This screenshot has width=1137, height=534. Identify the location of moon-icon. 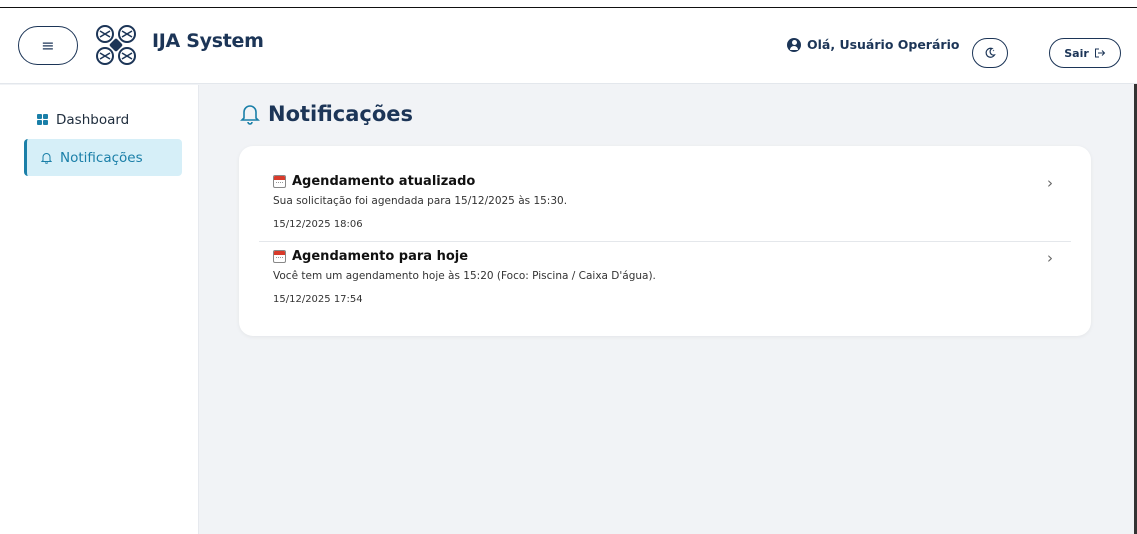
(990, 52).